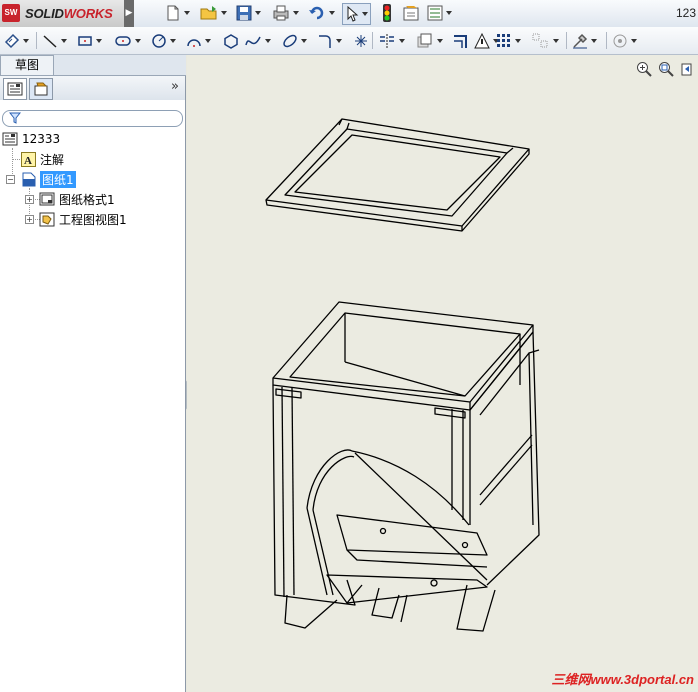 This screenshot has width=698, height=692. I want to click on drawing-document-icon, so click(10, 139).